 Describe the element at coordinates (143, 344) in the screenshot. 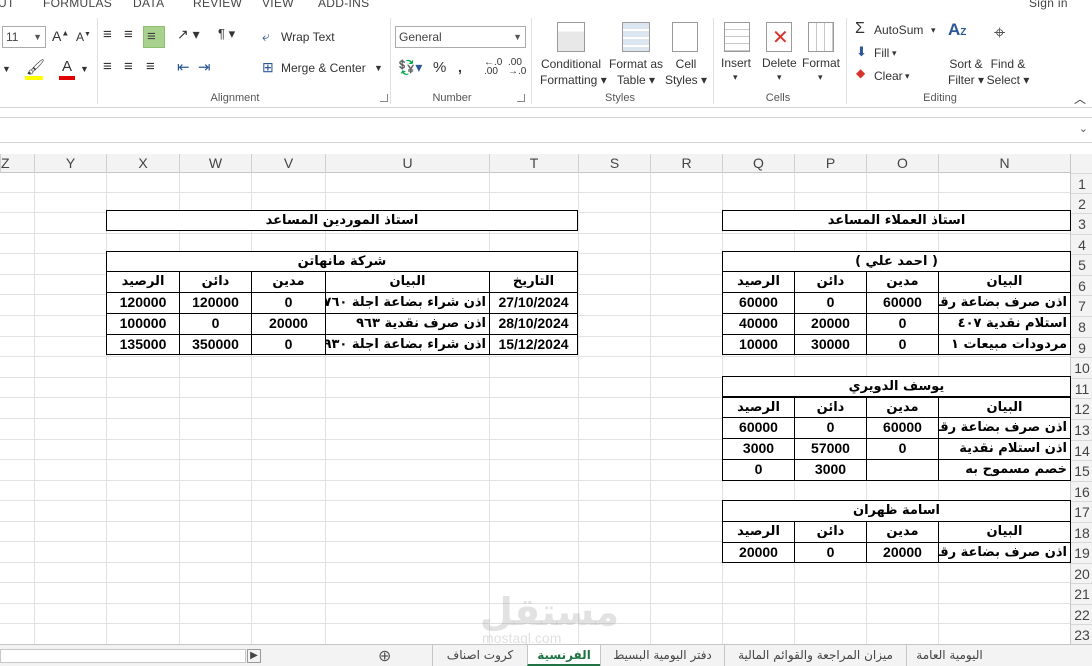

I see `supplier-balance-cell: 135000` at that location.